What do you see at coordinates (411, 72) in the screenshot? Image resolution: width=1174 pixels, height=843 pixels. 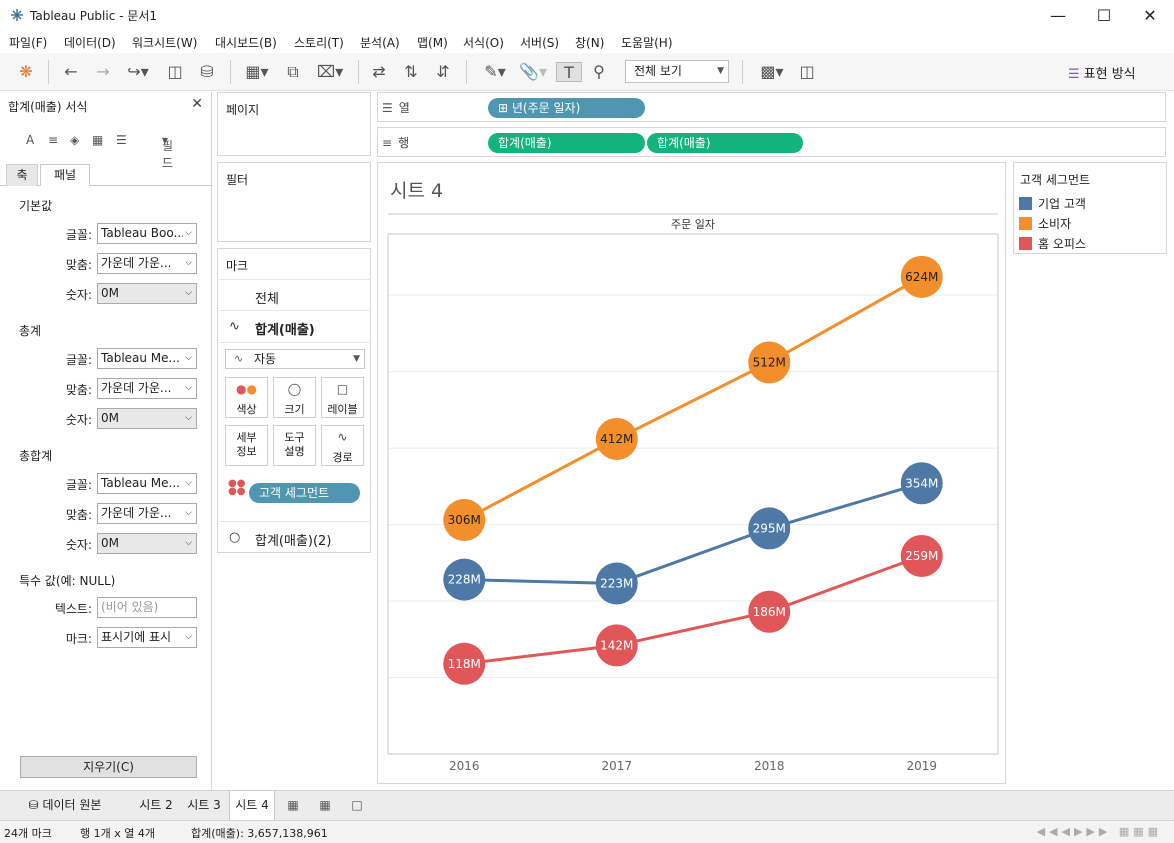 I see `sort-ascending-icon: ⇅` at bounding box center [411, 72].